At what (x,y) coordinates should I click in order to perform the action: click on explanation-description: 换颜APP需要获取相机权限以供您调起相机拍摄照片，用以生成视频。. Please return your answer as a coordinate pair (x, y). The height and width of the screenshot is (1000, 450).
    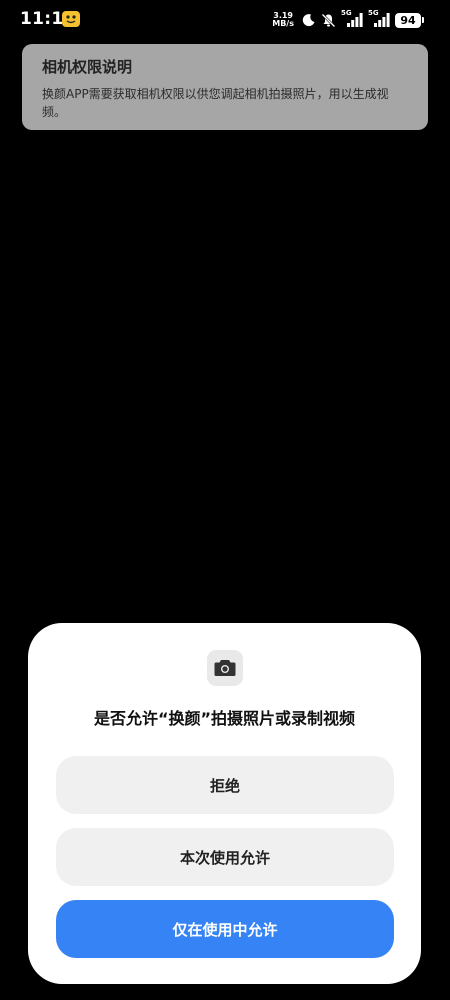
    Looking at the image, I should click on (215, 103).